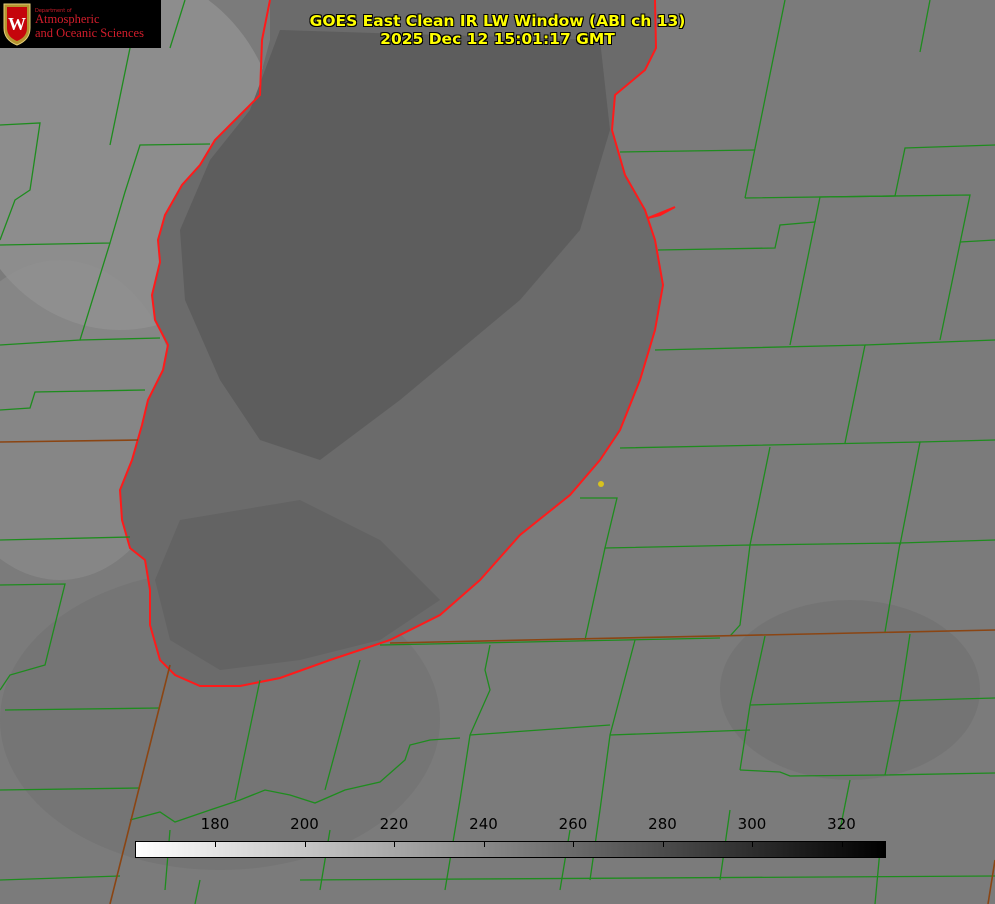 The height and width of the screenshot is (904, 995). What do you see at coordinates (483, 824) in the screenshot?
I see `colorbar-tick-label: 240` at bounding box center [483, 824].